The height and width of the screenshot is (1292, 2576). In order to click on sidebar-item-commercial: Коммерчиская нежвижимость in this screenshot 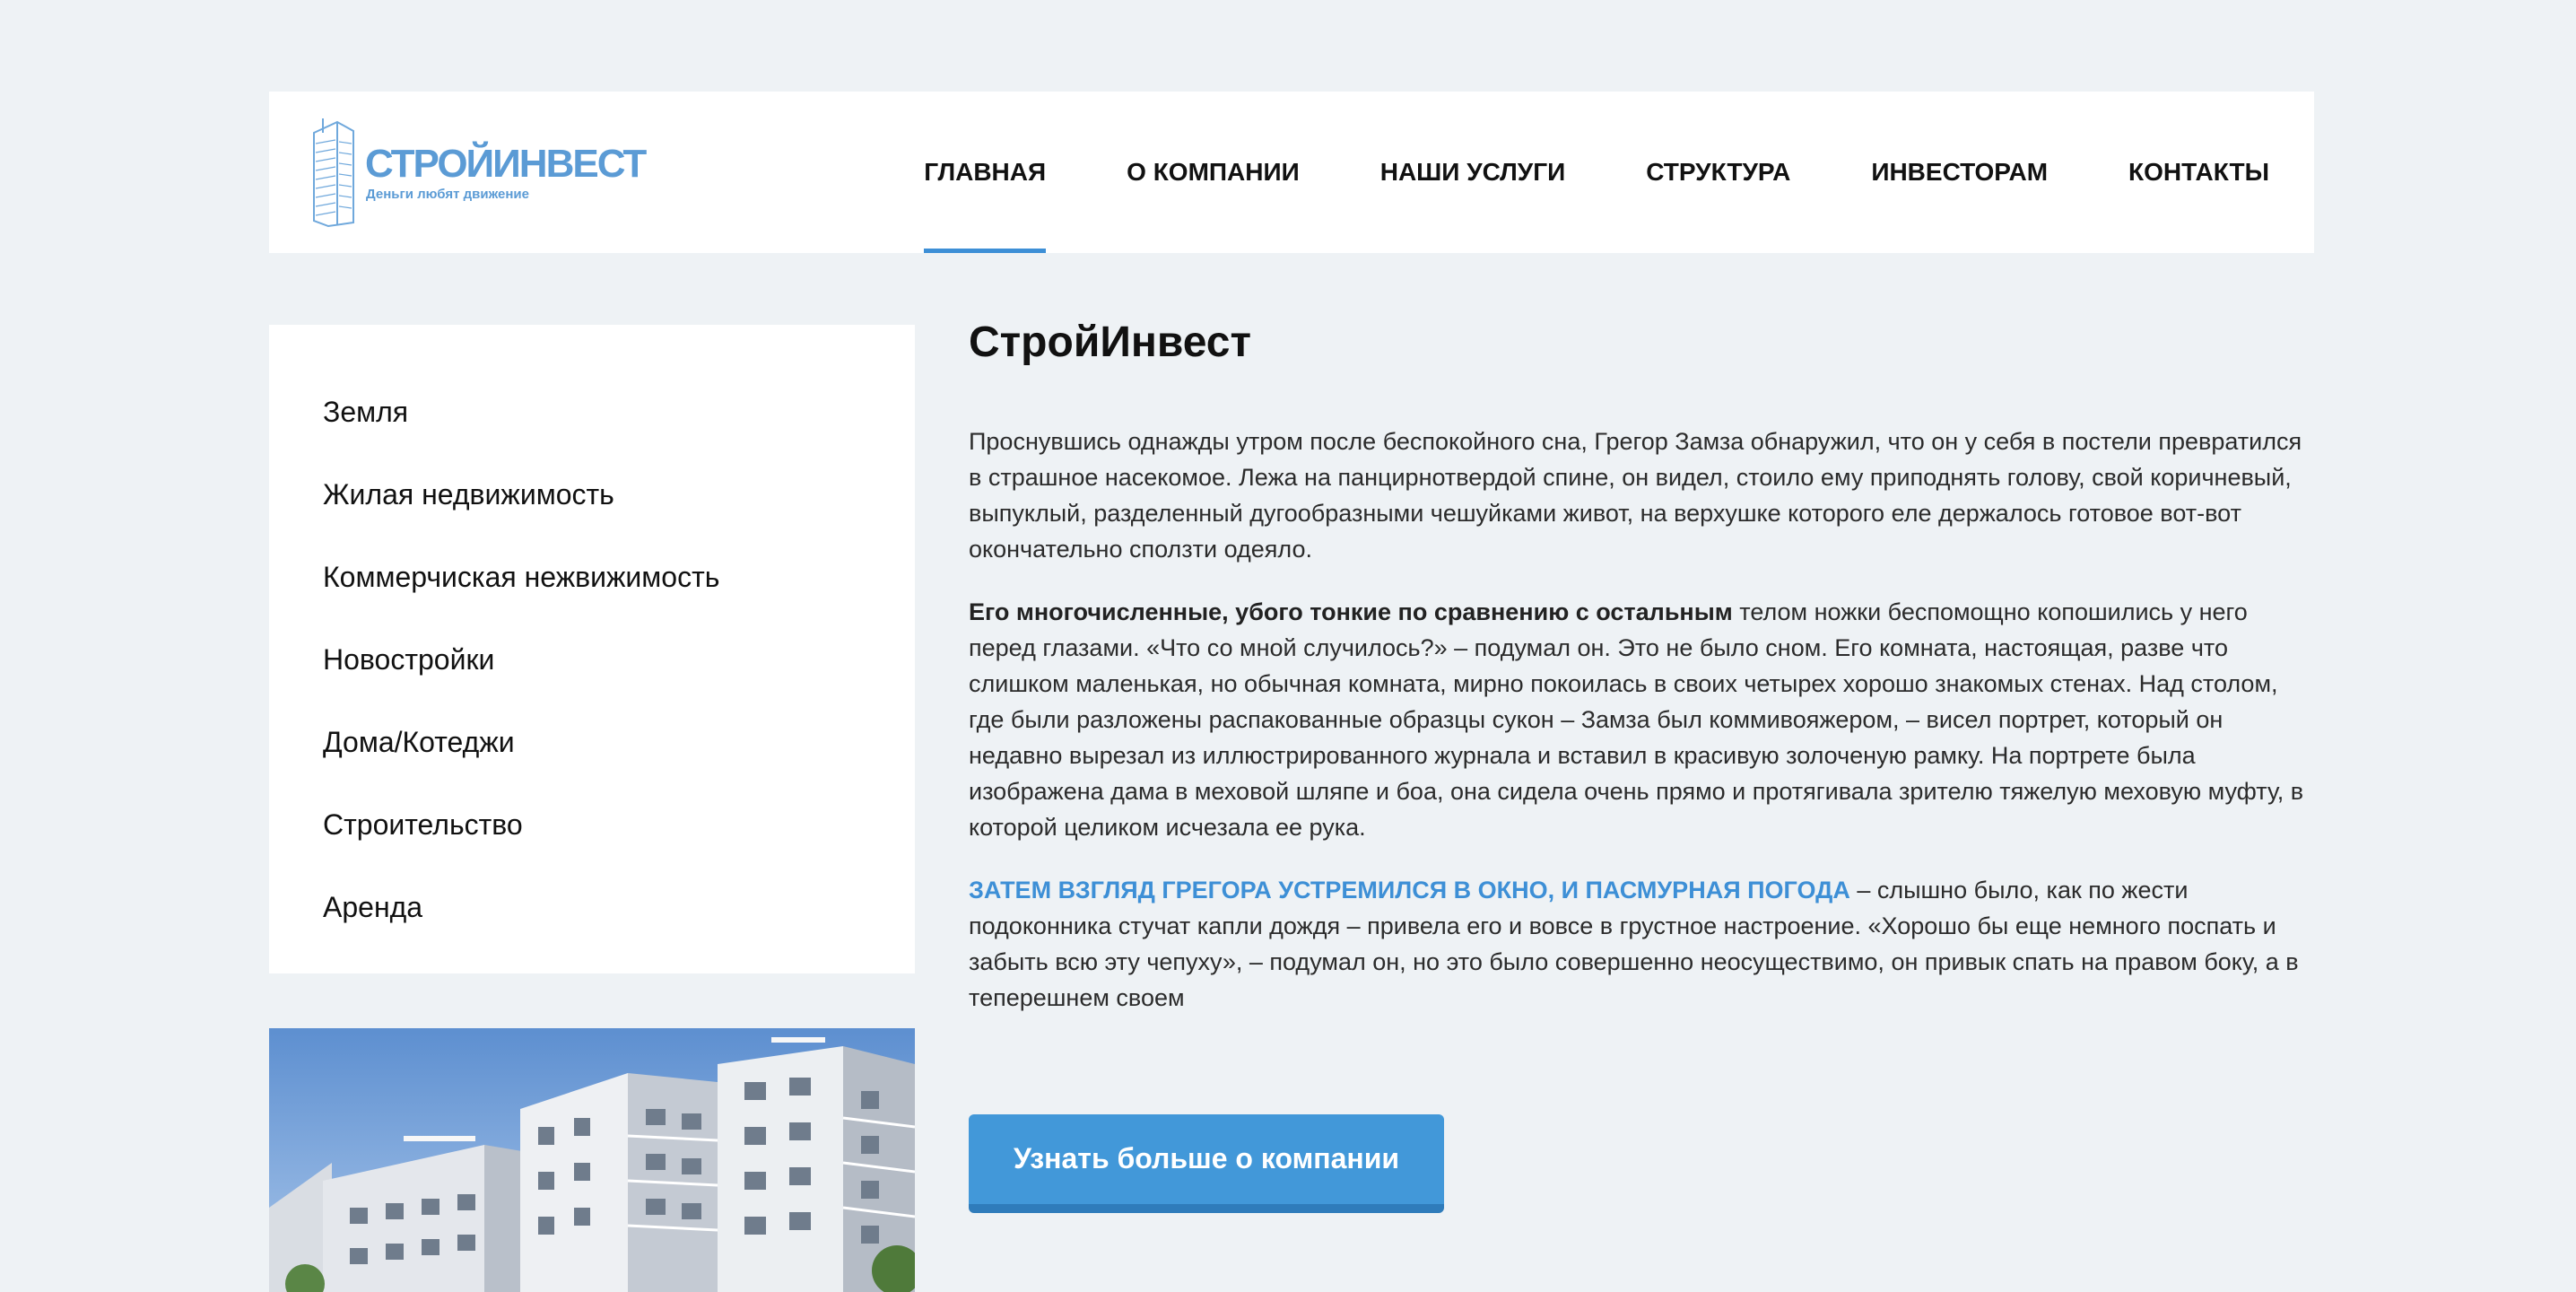, I will do `click(521, 587)`.